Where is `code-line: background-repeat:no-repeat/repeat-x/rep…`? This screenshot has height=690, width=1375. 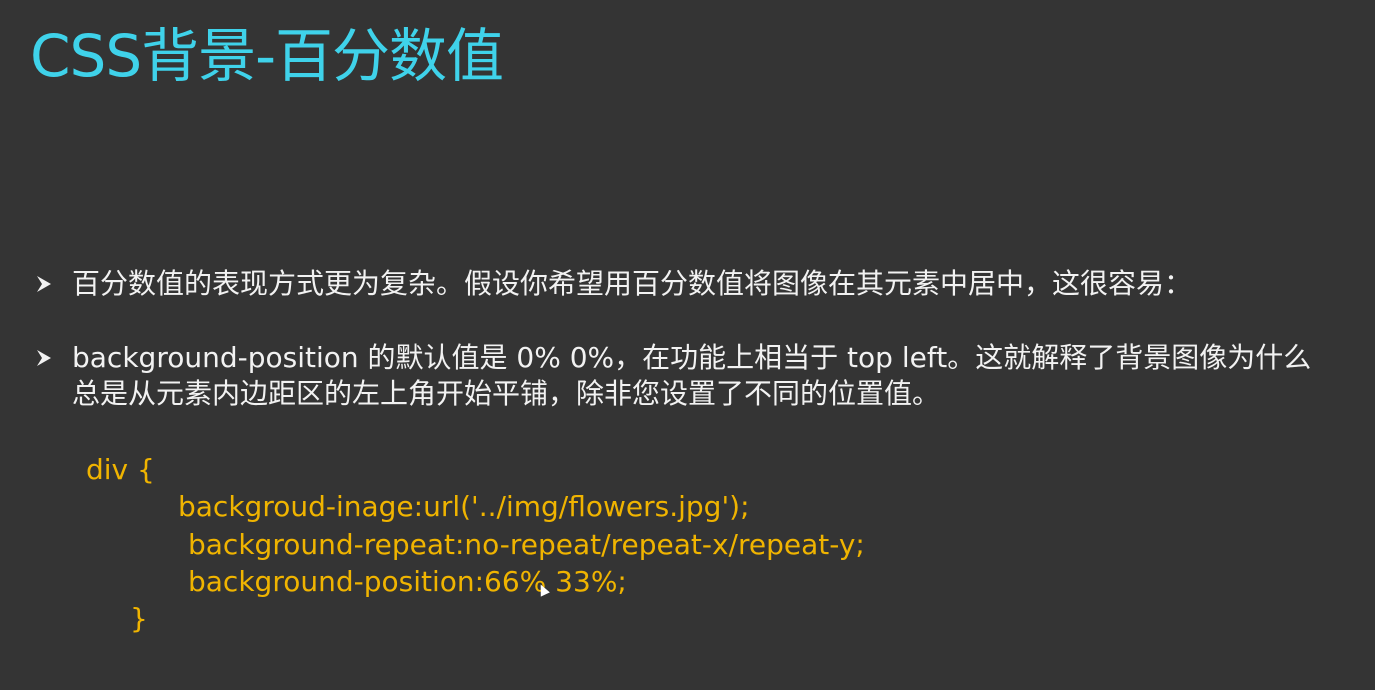
code-line: background-repeat:no-repeat/repeat-x/rep… is located at coordinates (526, 544).